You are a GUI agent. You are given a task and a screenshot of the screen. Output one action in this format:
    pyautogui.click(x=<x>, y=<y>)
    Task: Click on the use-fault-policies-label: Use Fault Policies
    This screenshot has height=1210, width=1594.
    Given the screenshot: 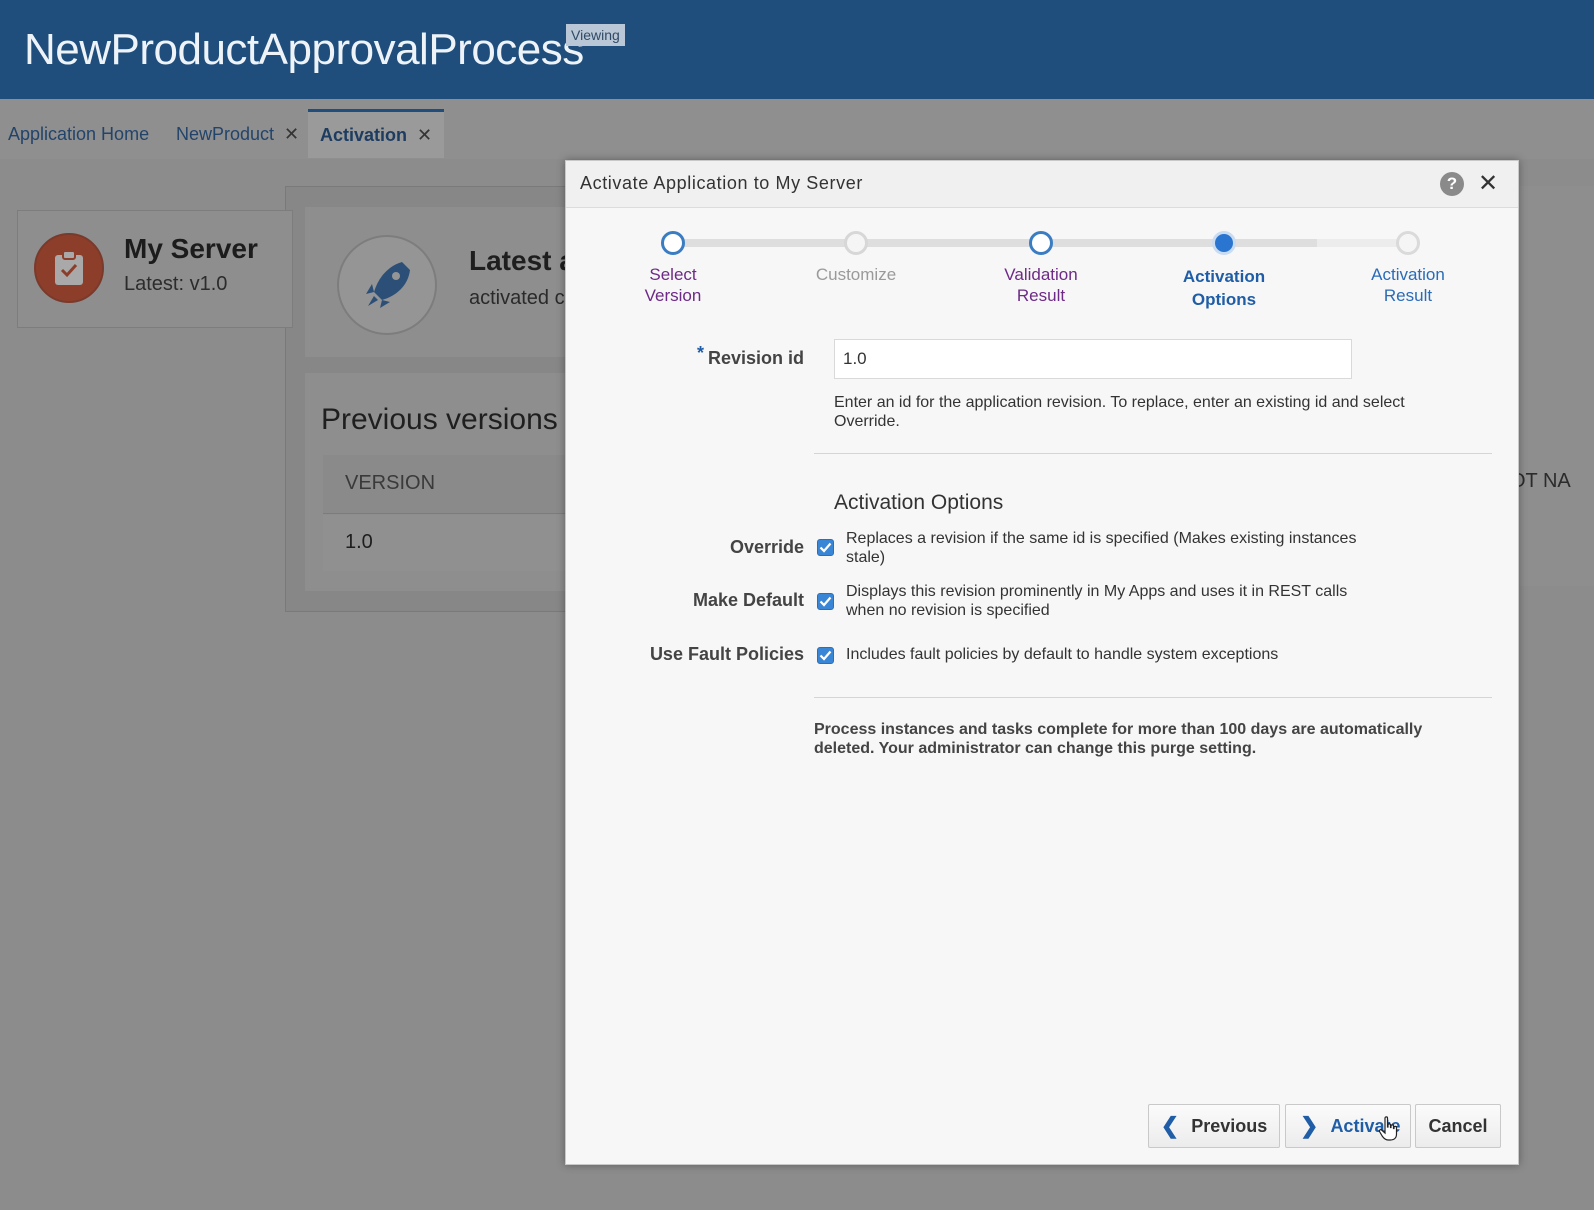 What is the action you would take?
    pyautogui.click(x=726, y=654)
    